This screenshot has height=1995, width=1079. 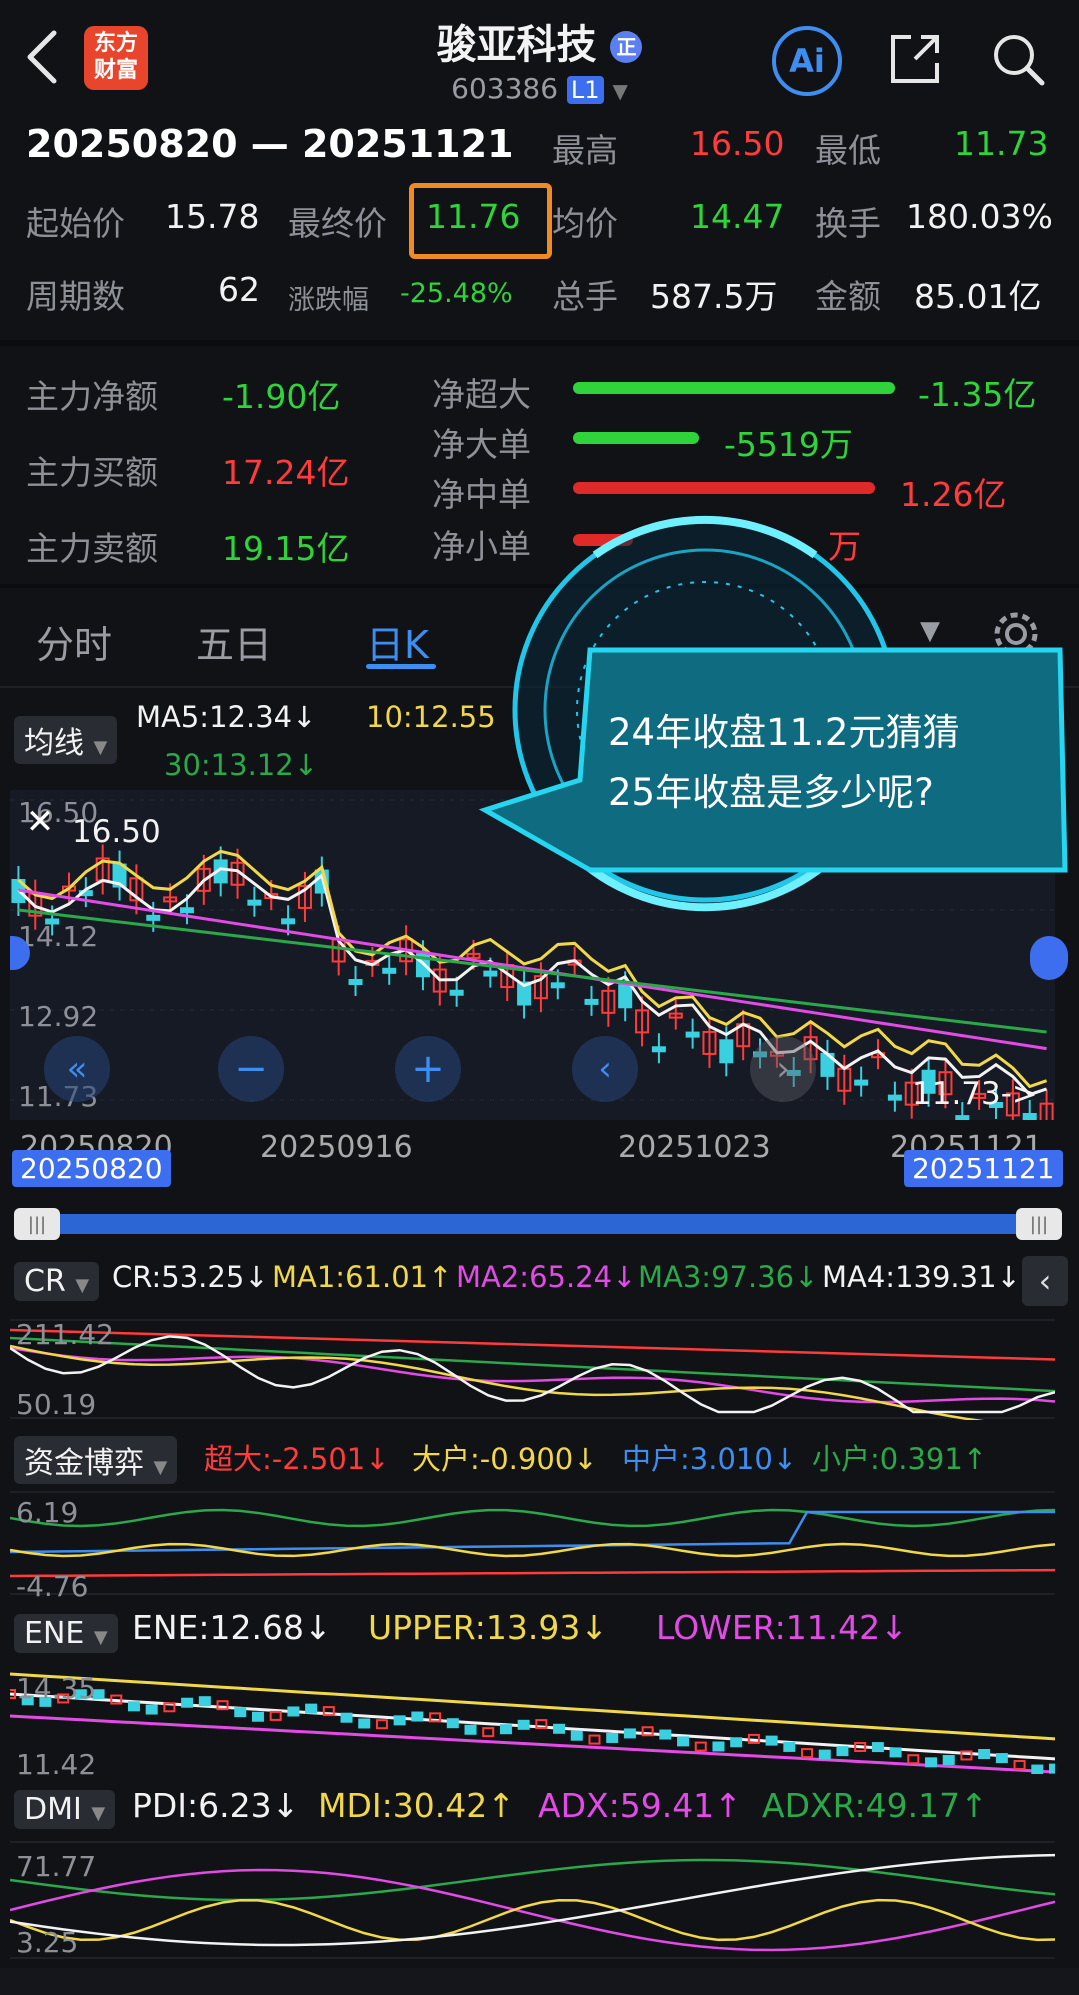 What do you see at coordinates (488, 1627) in the screenshot?
I see `ene-upper: UPPER:13.93↓` at bounding box center [488, 1627].